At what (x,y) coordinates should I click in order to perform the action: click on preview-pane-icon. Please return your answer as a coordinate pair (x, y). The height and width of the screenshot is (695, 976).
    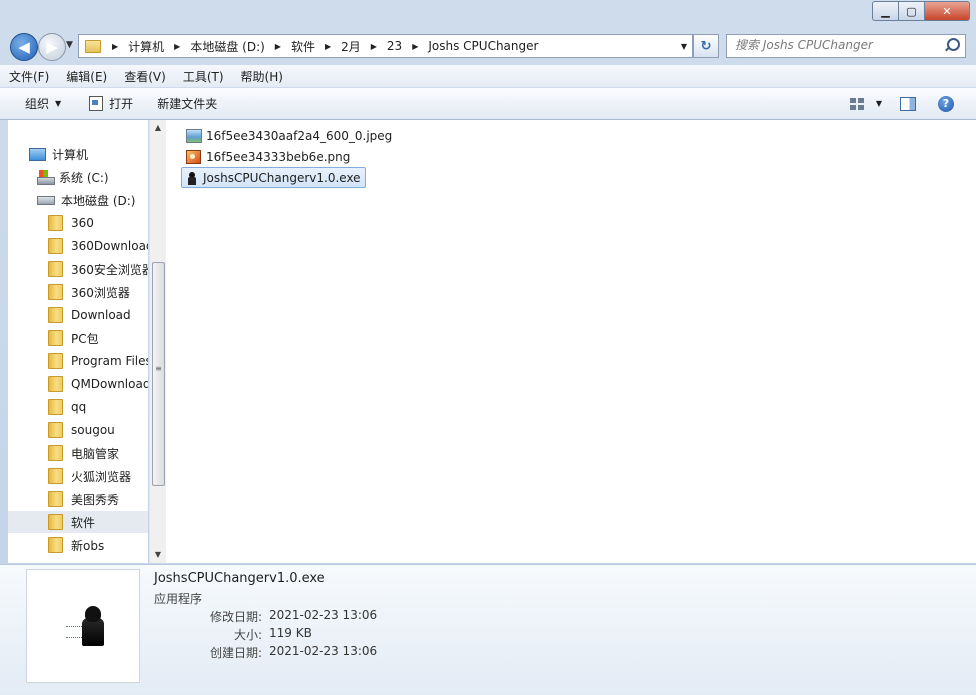
    Looking at the image, I should click on (908, 103).